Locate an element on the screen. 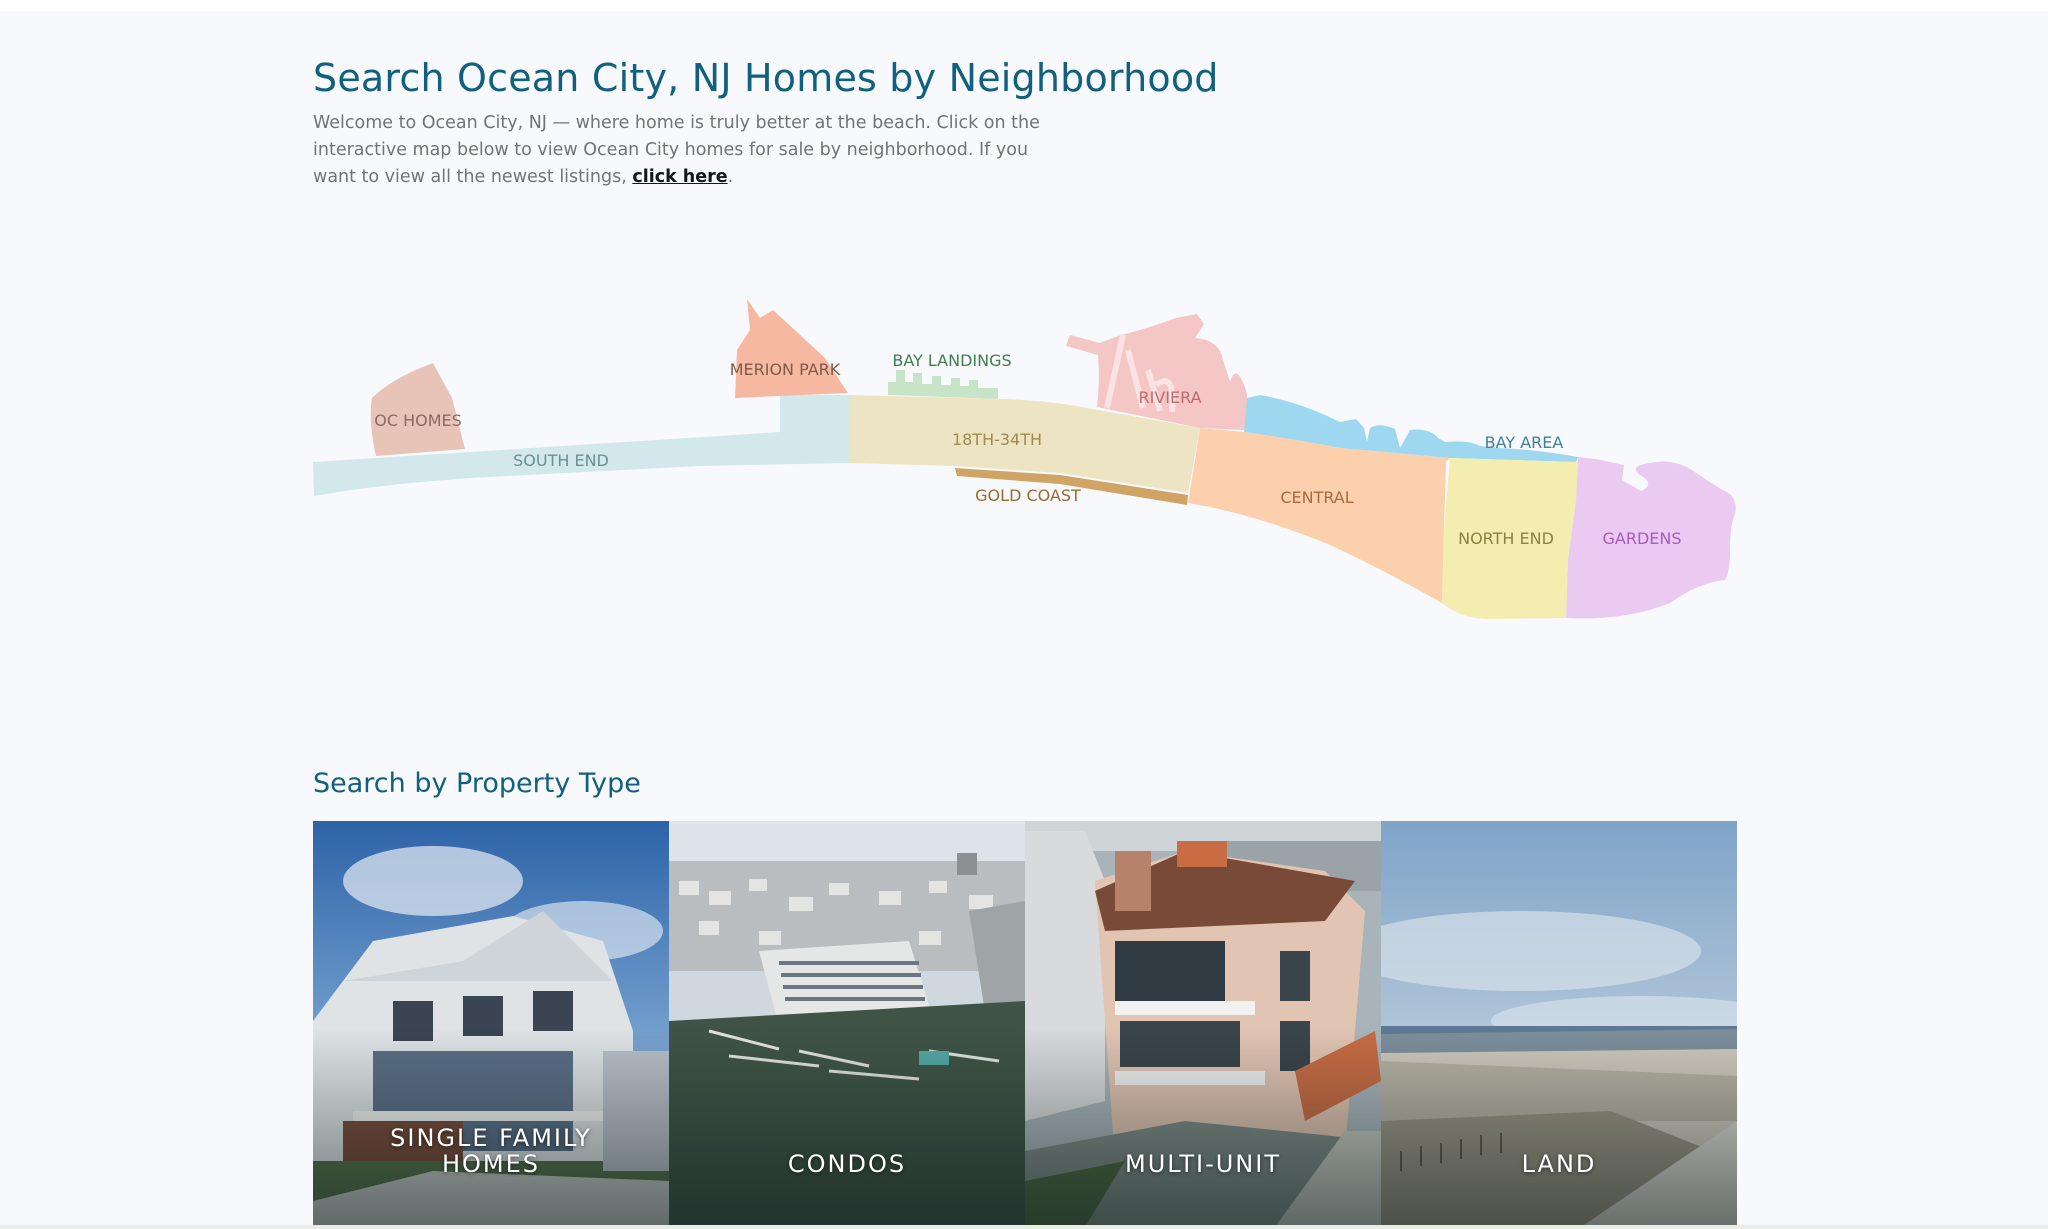 This screenshot has height=1229, width=2048. card-land: LAND is located at coordinates (1559, 1024).